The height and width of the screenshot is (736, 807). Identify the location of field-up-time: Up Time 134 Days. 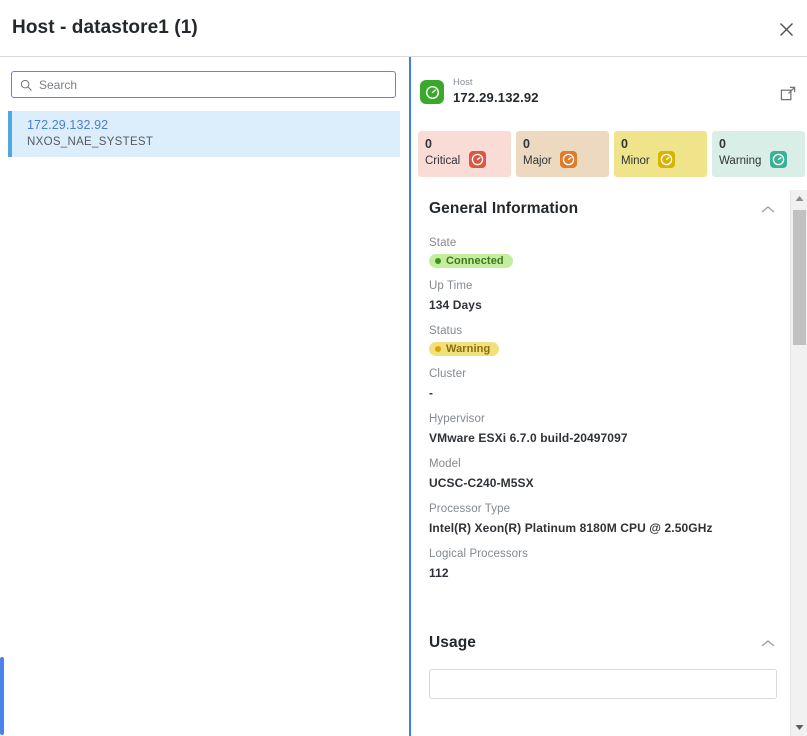
(603, 291).